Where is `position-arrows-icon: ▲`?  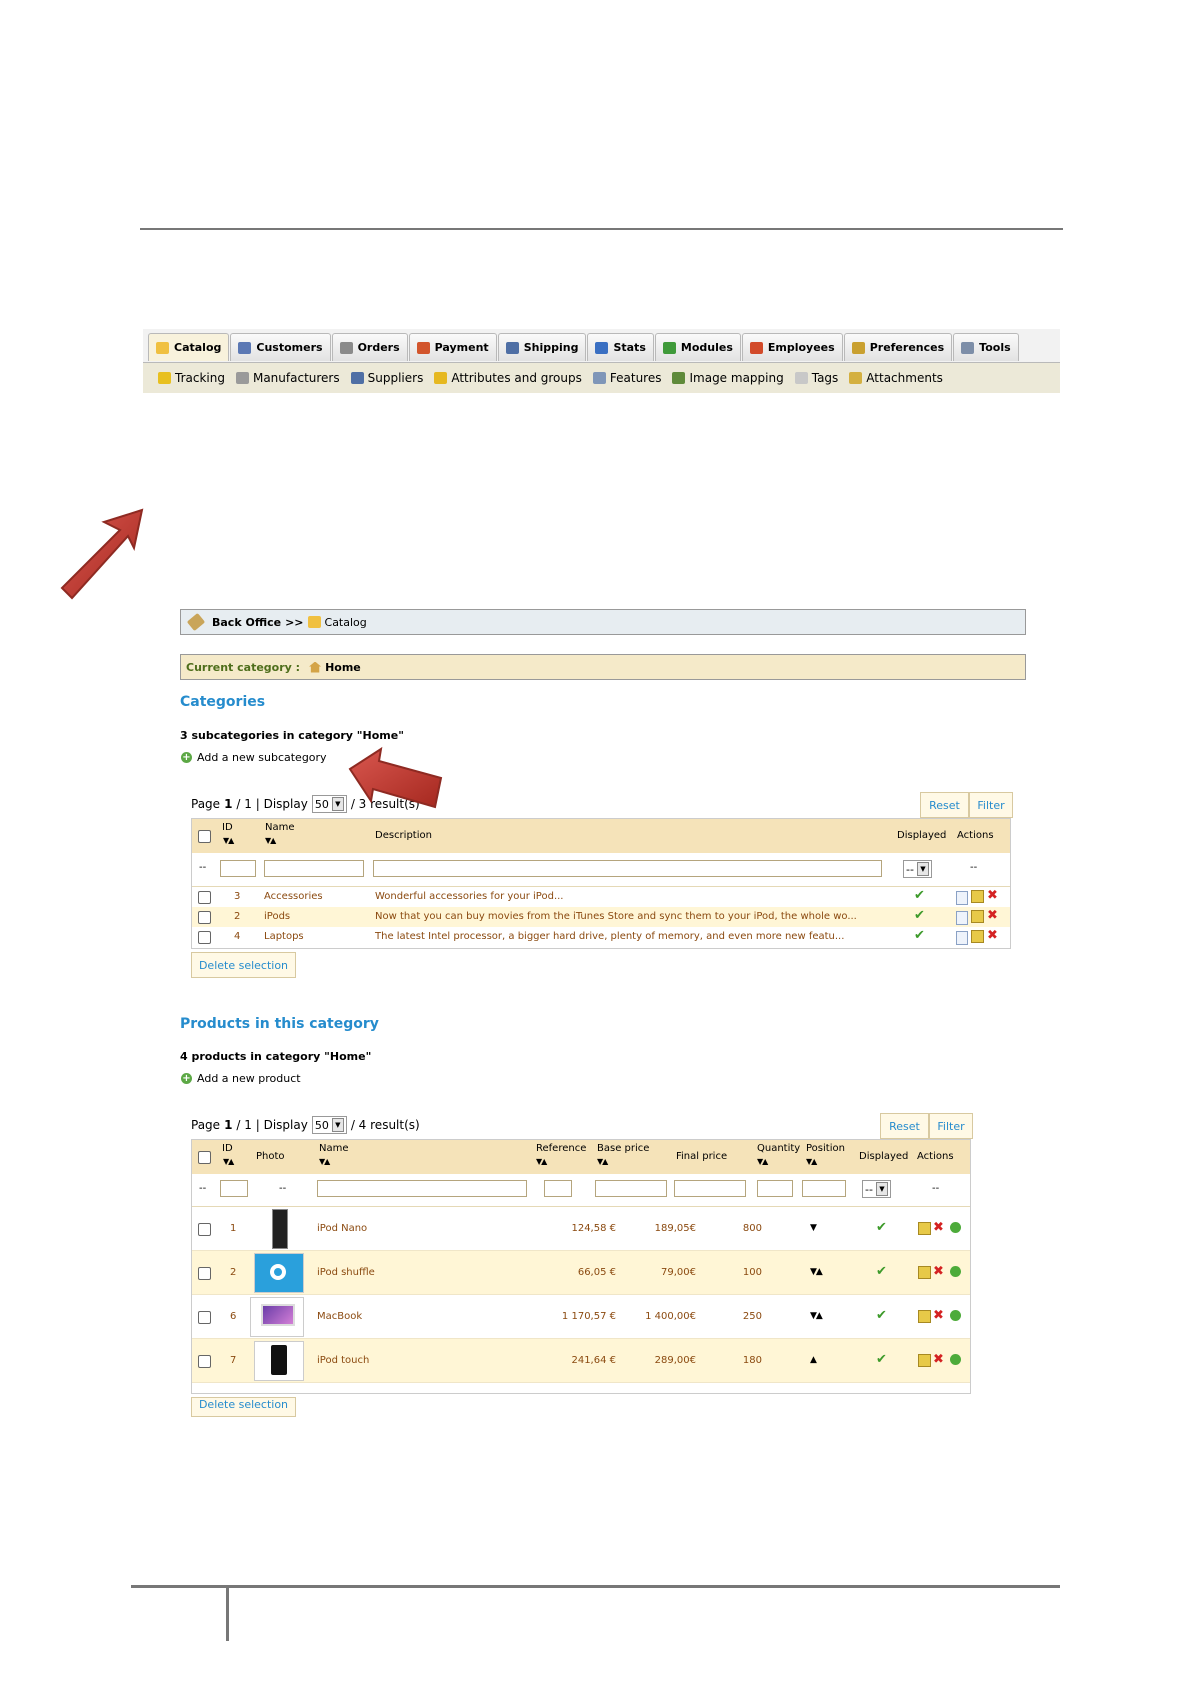 position-arrows-icon: ▲ is located at coordinates (813, 1360).